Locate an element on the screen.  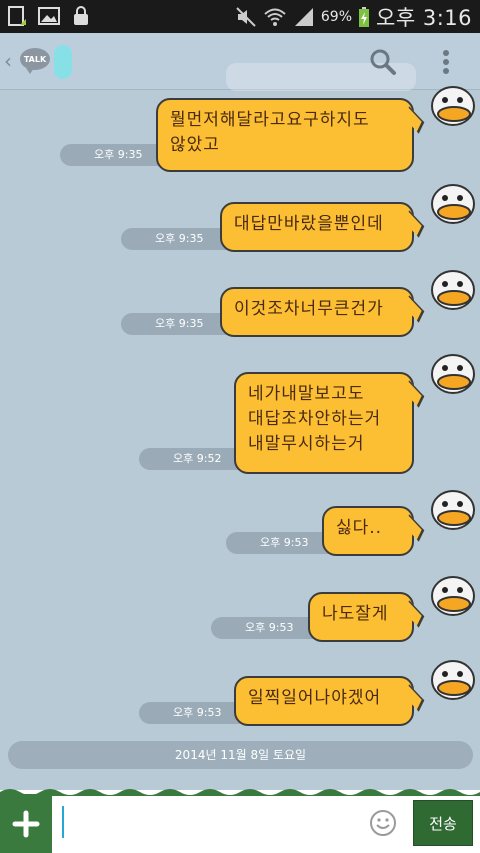
message-bubble: 대답만바랐을뿐인데 is located at coordinates (317, 227).